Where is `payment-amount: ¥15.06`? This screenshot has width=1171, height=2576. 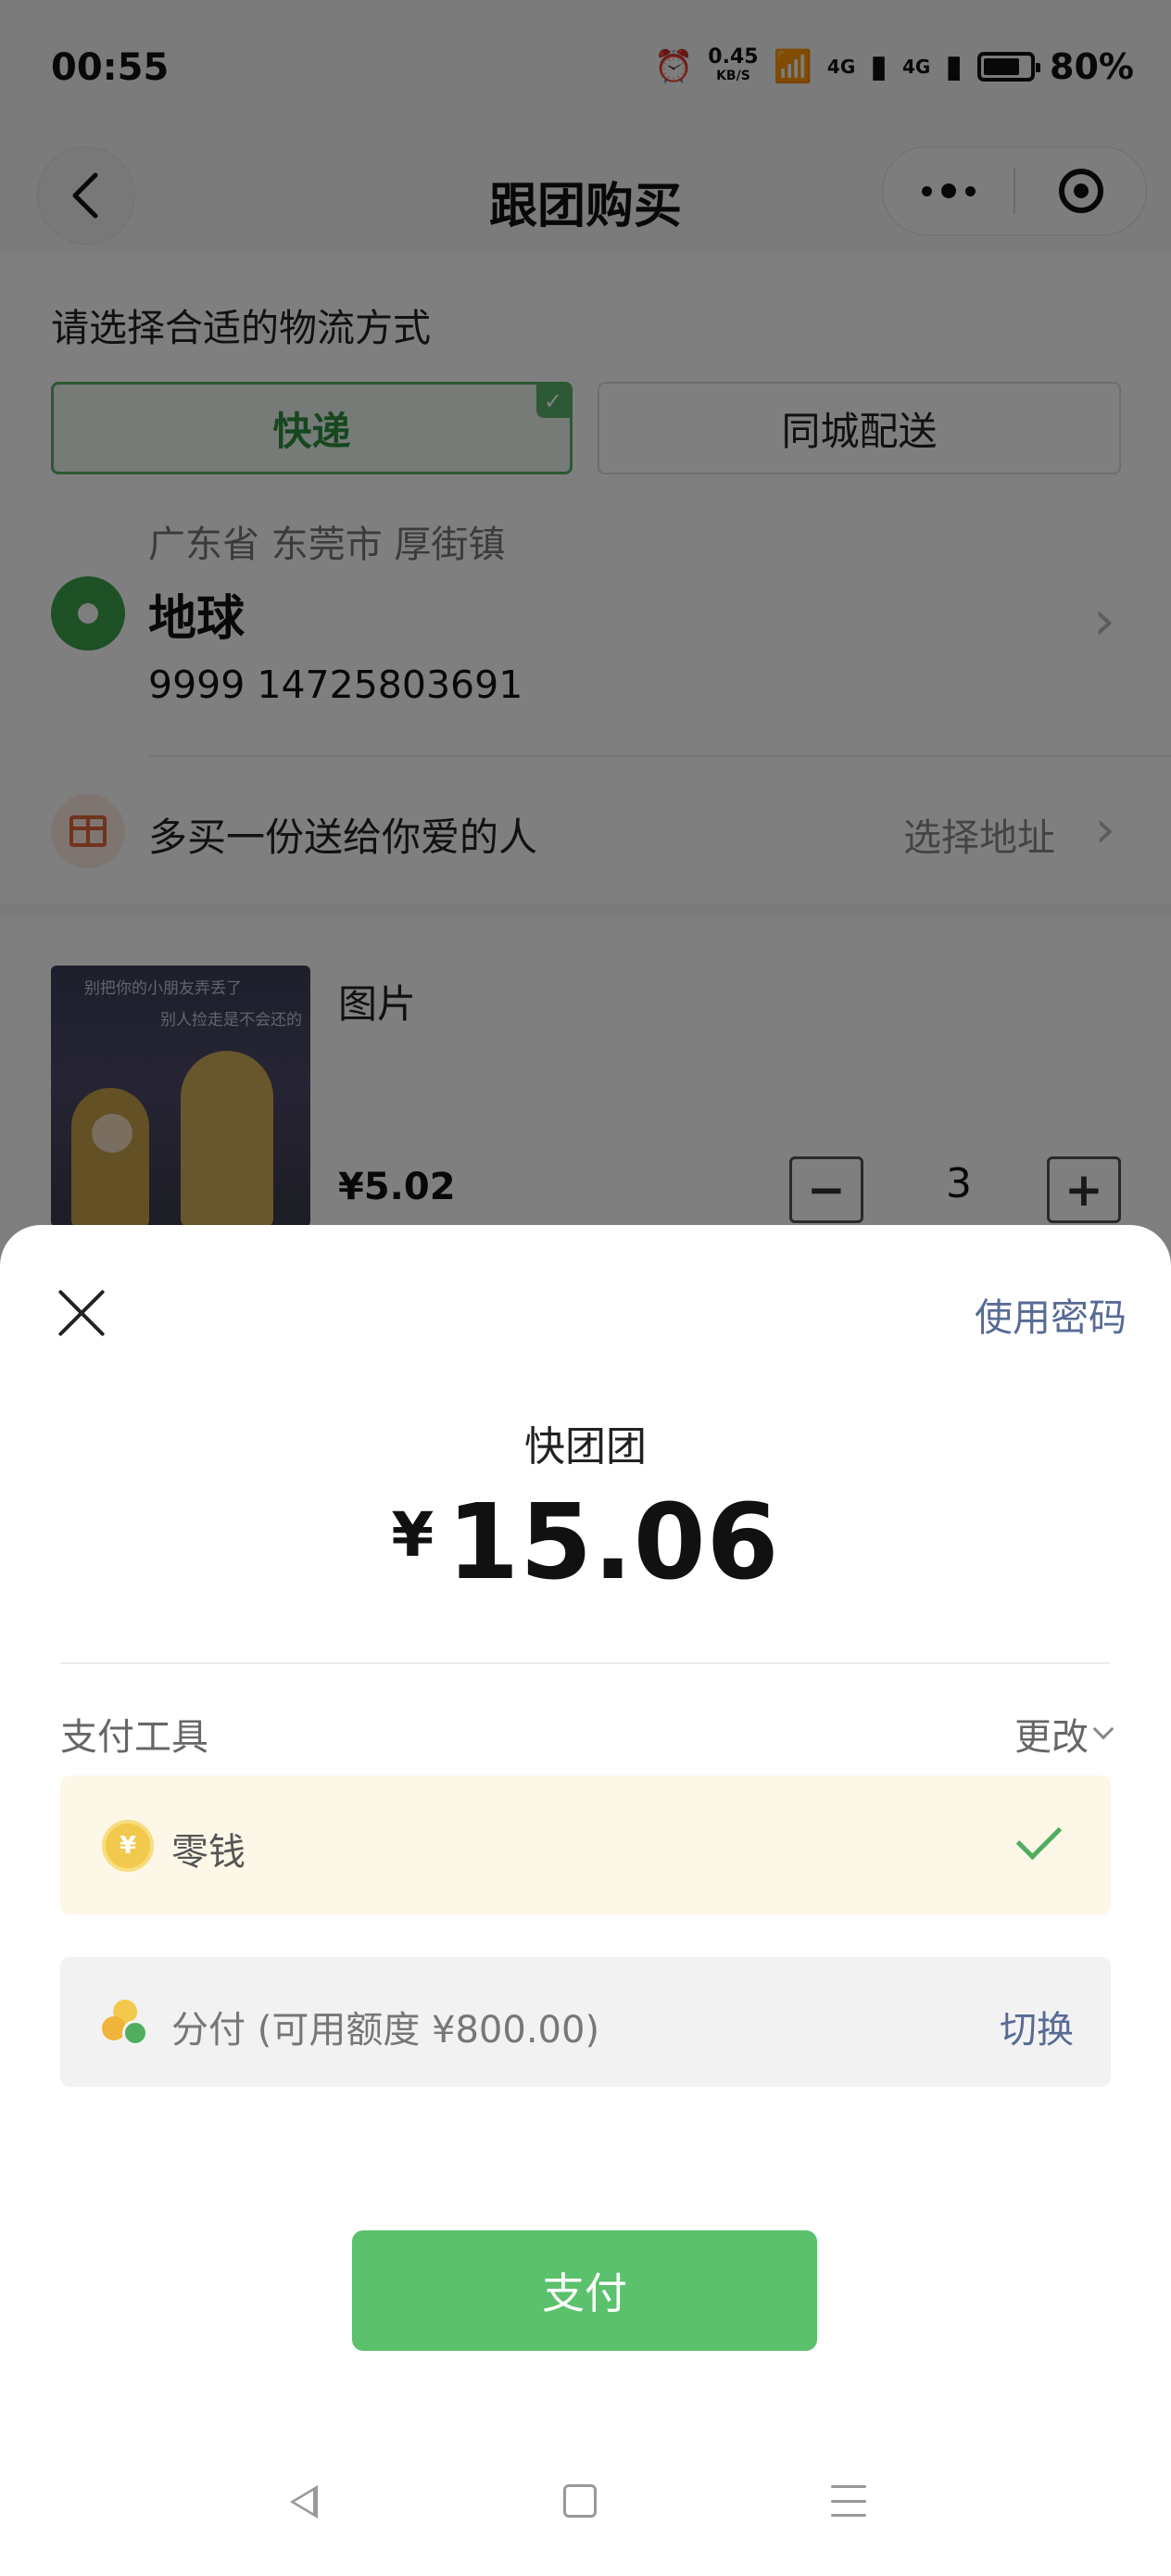
payment-amount: ¥15.06 is located at coordinates (585, 1543).